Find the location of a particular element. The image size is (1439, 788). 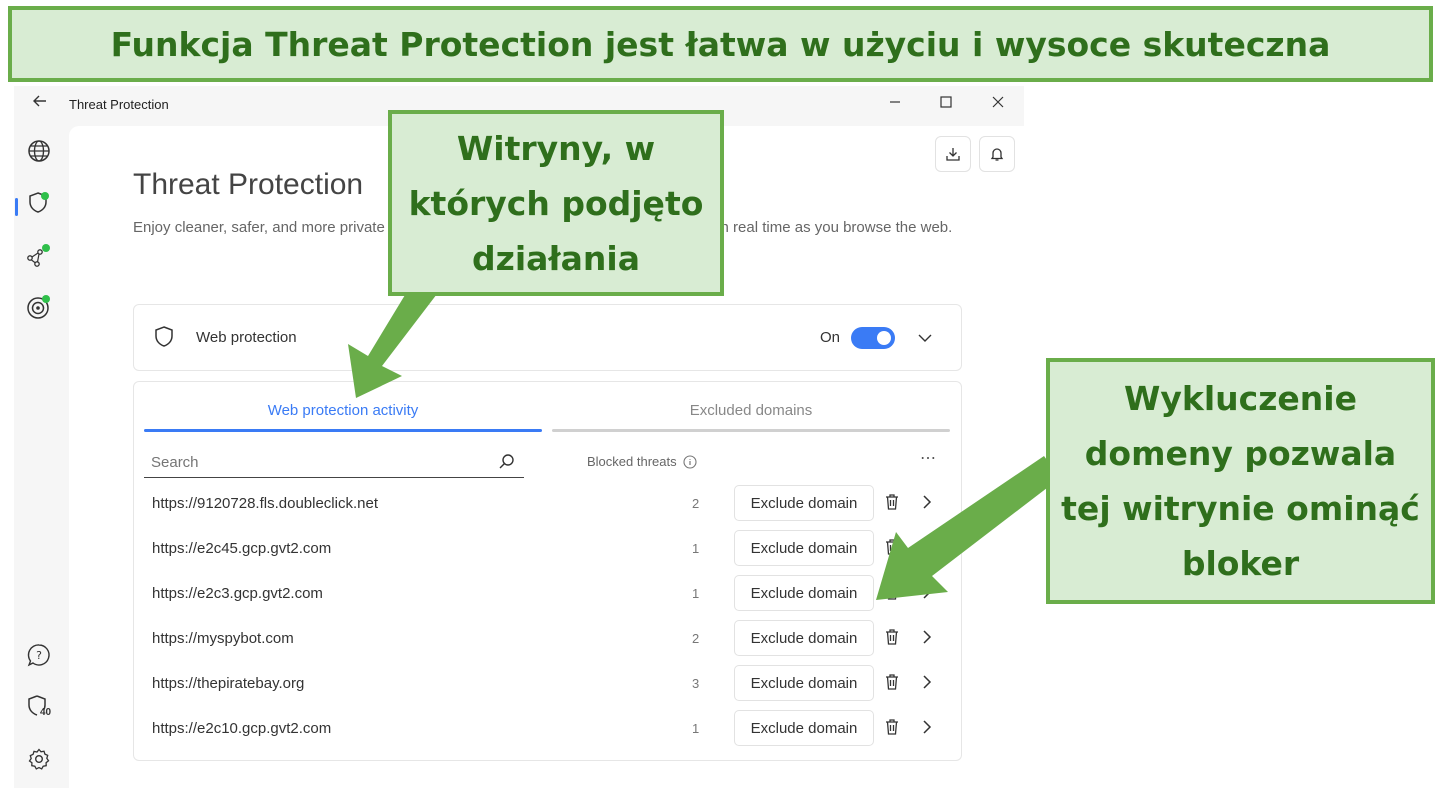

search-input is located at coordinates (314, 462).